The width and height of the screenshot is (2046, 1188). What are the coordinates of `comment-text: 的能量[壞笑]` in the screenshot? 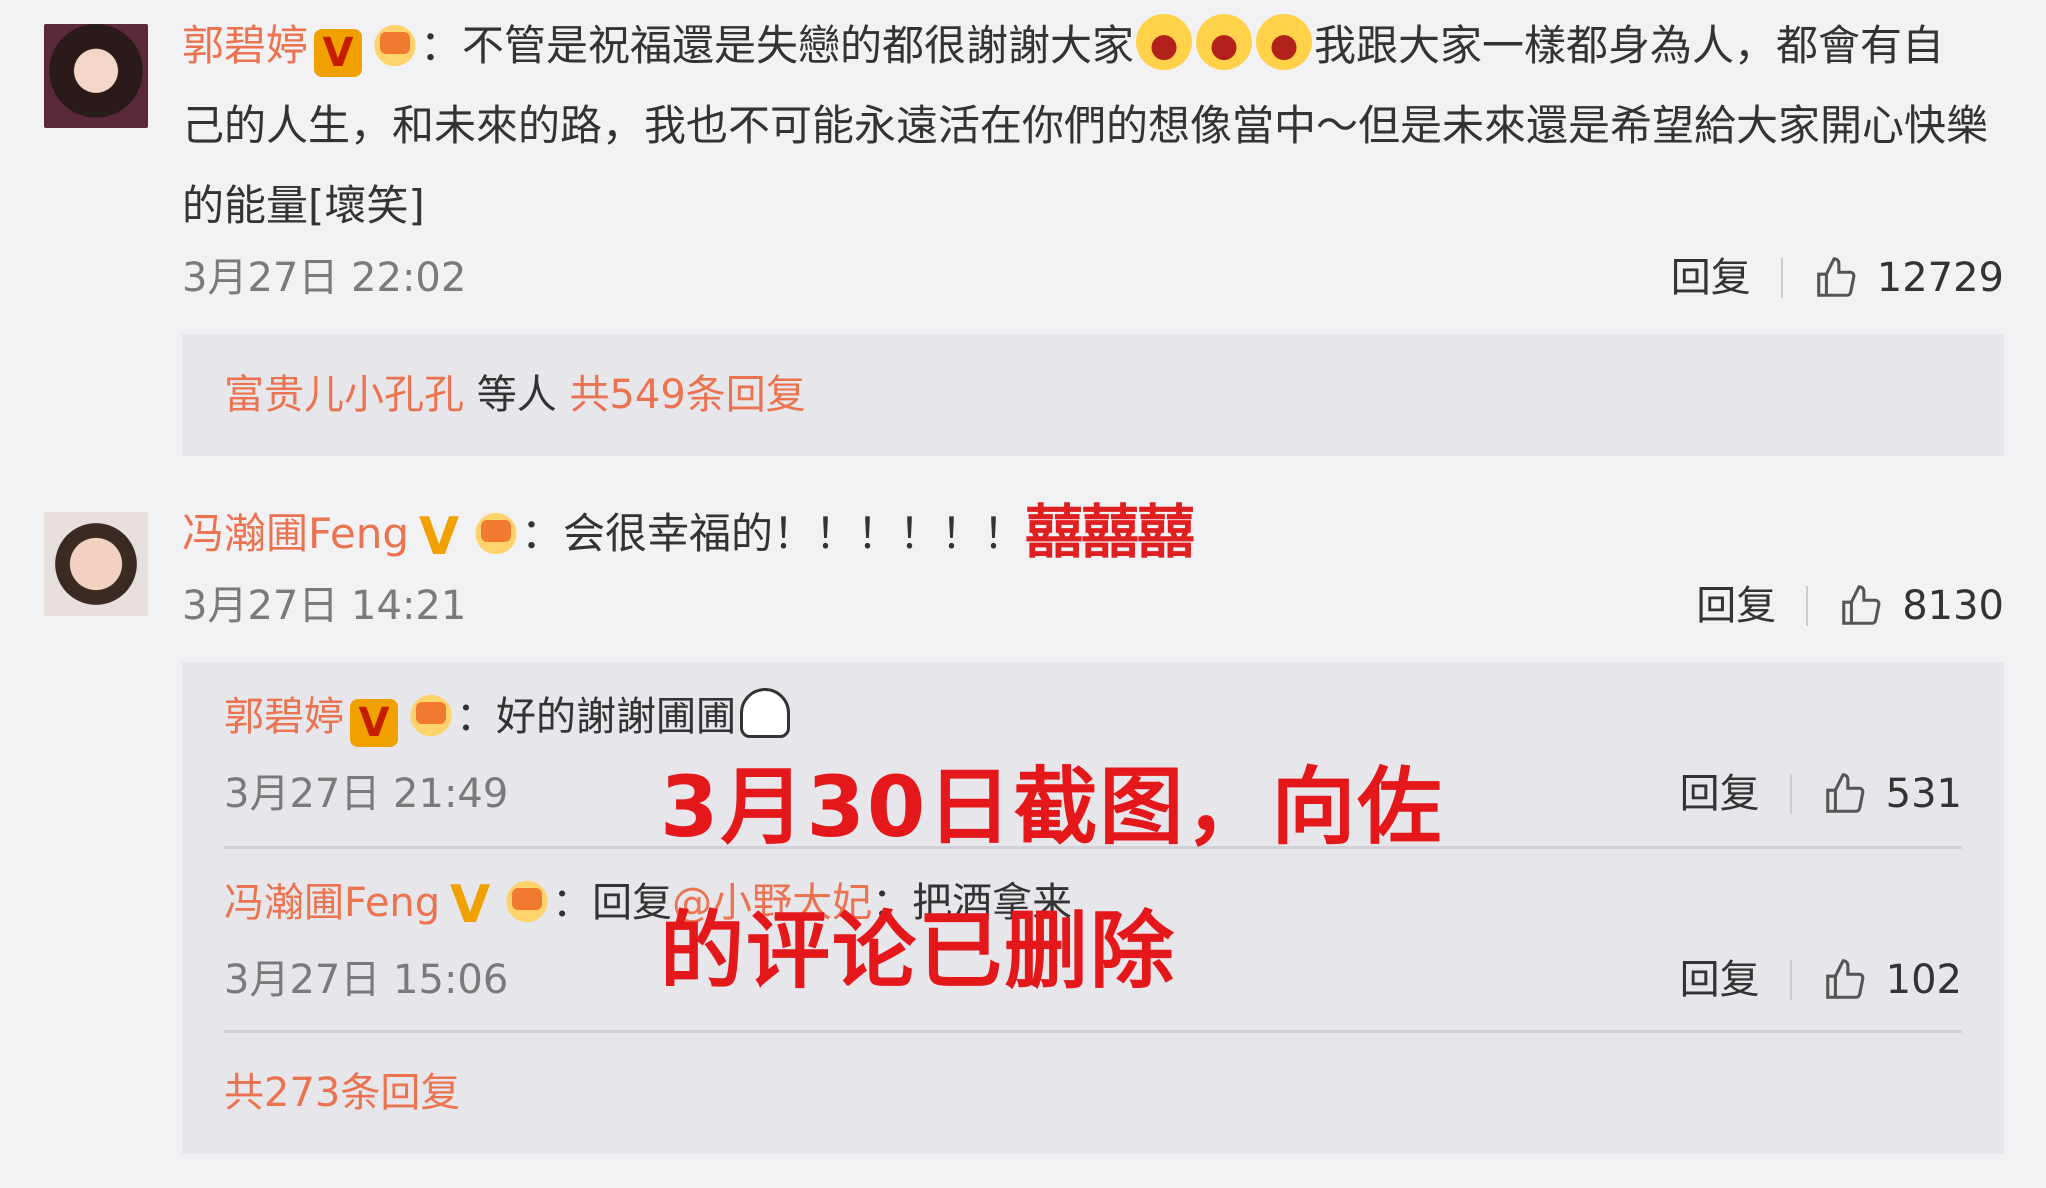 It's located at (303, 205).